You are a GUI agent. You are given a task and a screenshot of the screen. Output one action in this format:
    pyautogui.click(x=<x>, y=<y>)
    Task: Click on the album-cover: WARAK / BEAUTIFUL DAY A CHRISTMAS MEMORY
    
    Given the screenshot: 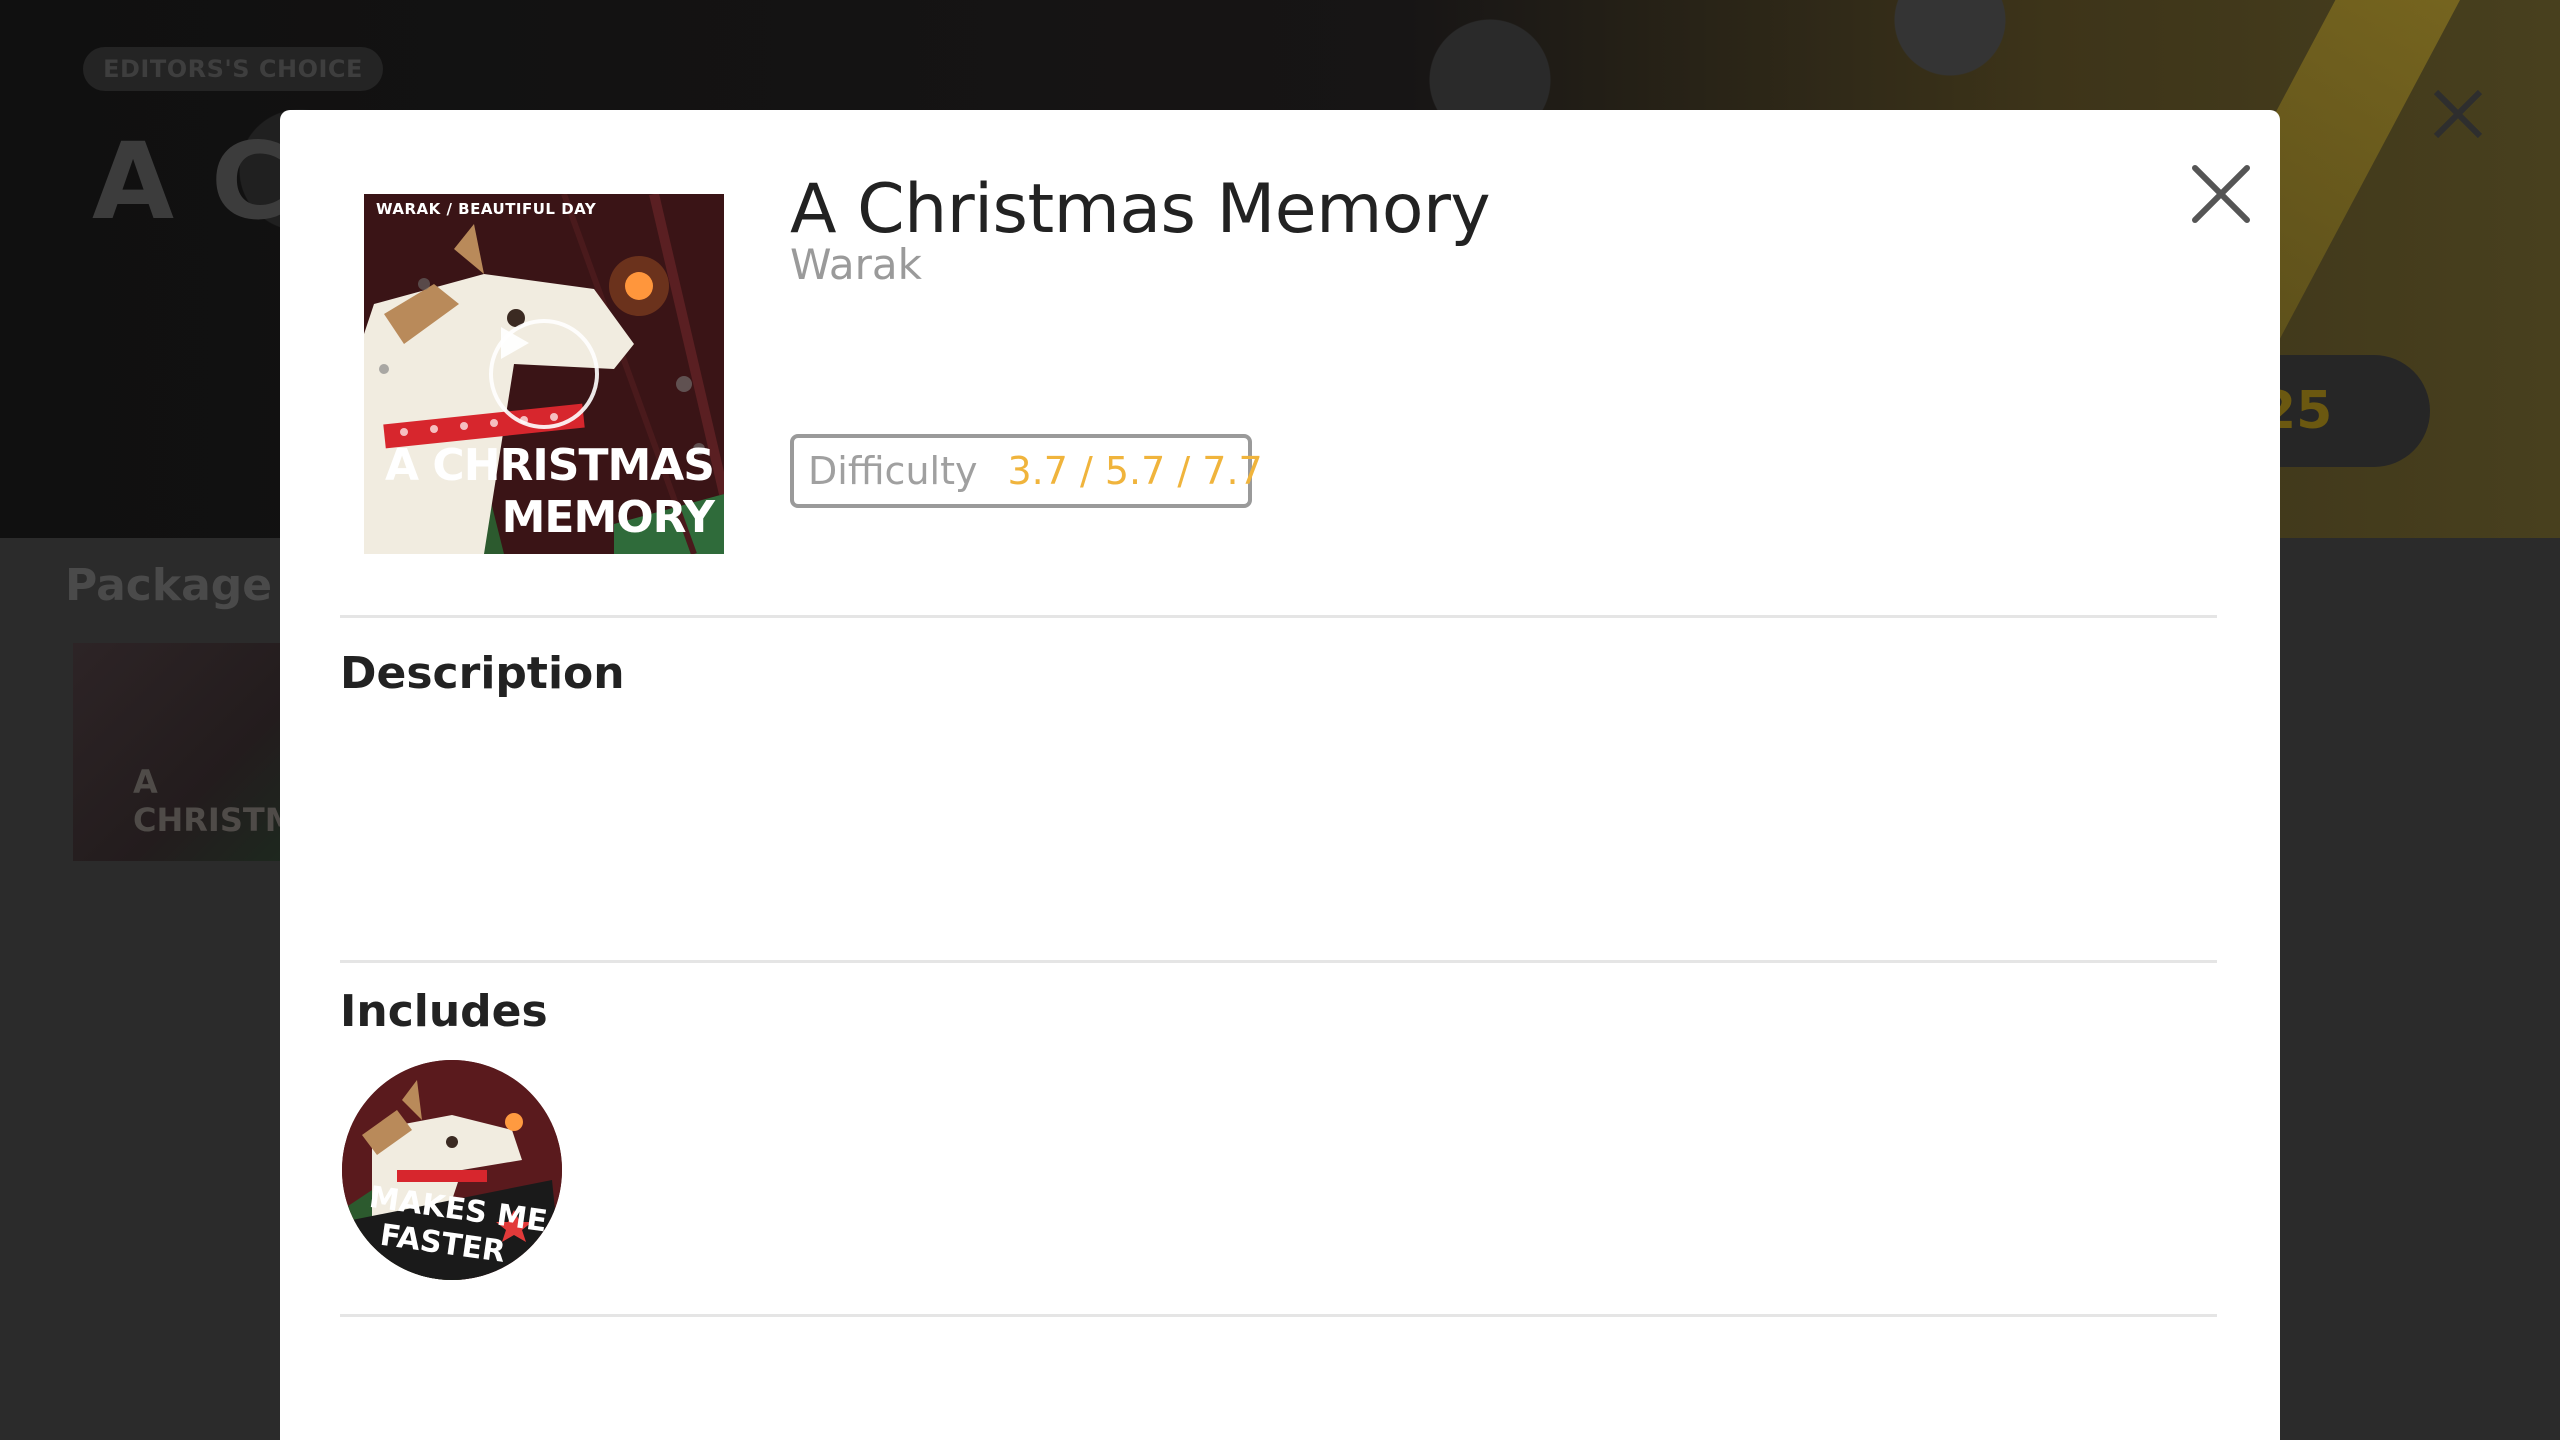 What is the action you would take?
    pyautogui.click(x=544, y=374)
    